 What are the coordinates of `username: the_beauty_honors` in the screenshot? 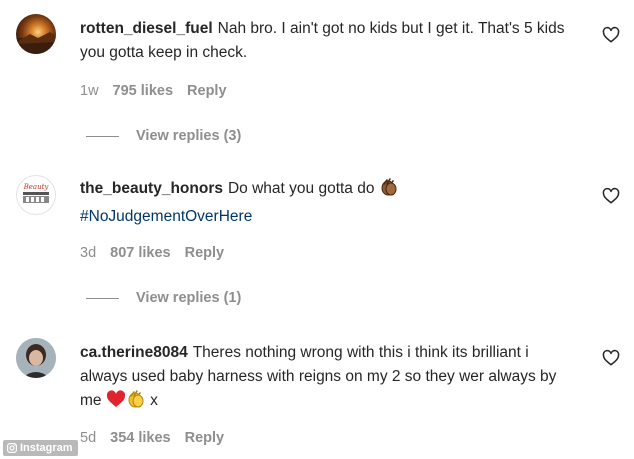 It's located at (151, 188).